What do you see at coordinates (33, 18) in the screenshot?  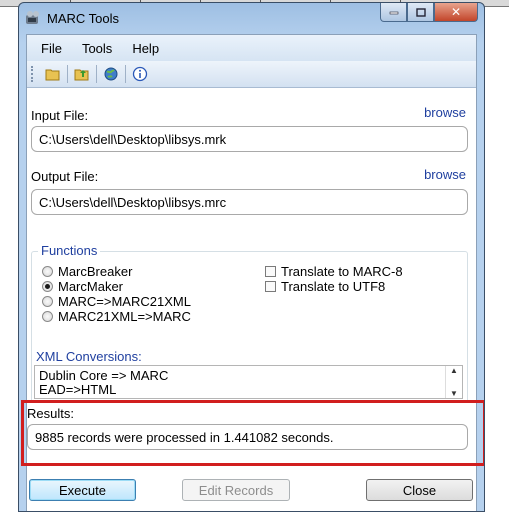 I see `app-icon` at bounding box center [33, 18].